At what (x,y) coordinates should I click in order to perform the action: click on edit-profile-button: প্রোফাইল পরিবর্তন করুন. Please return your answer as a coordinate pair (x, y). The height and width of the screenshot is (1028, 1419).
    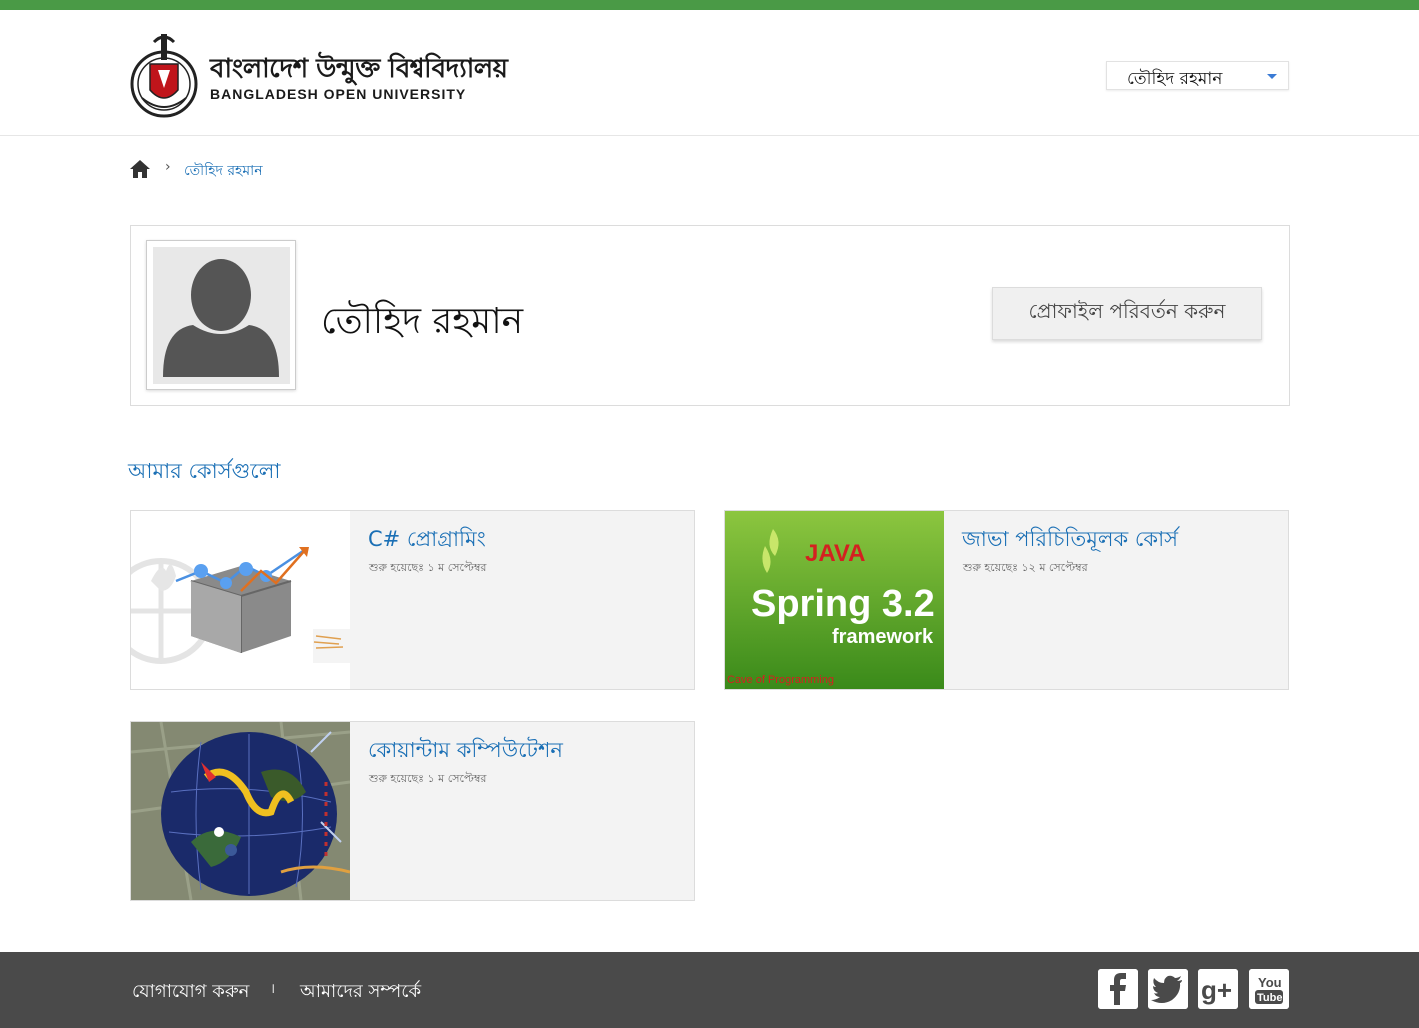
    Looking at the image, I should click on (1127, 313).